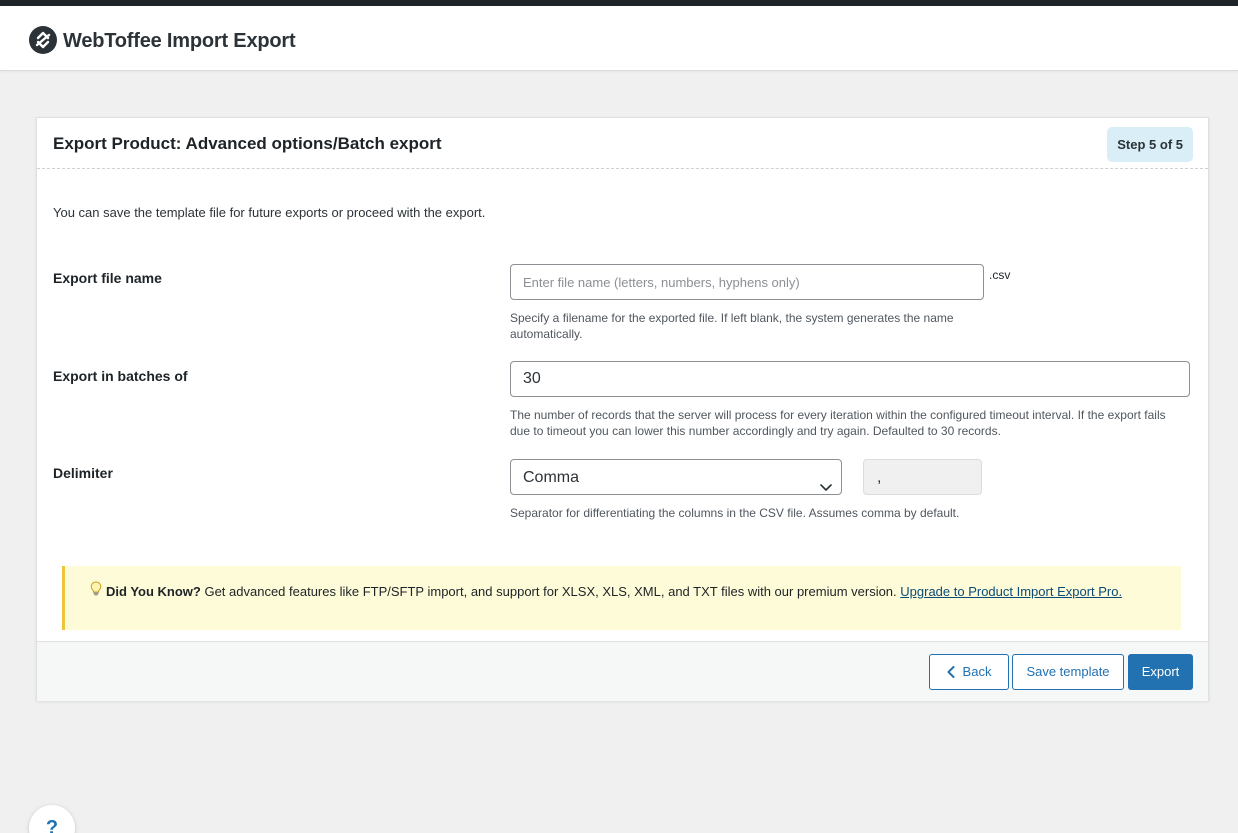 This screenshot has height=833, width=1238. I want to click on save-template-button: Save template, so click(1068, 672).